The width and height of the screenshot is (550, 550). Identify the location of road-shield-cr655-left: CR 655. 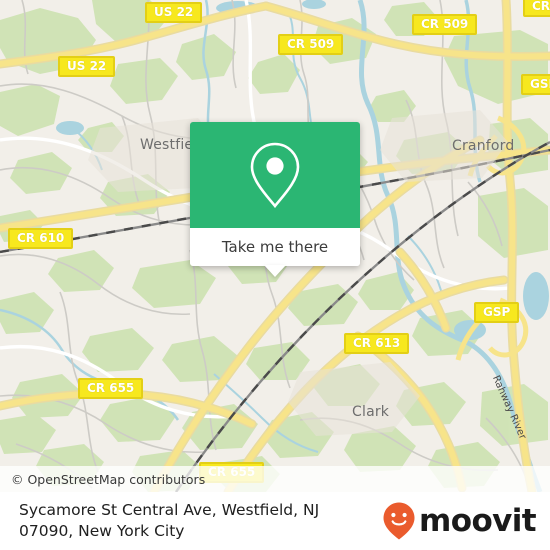
(111, 388).